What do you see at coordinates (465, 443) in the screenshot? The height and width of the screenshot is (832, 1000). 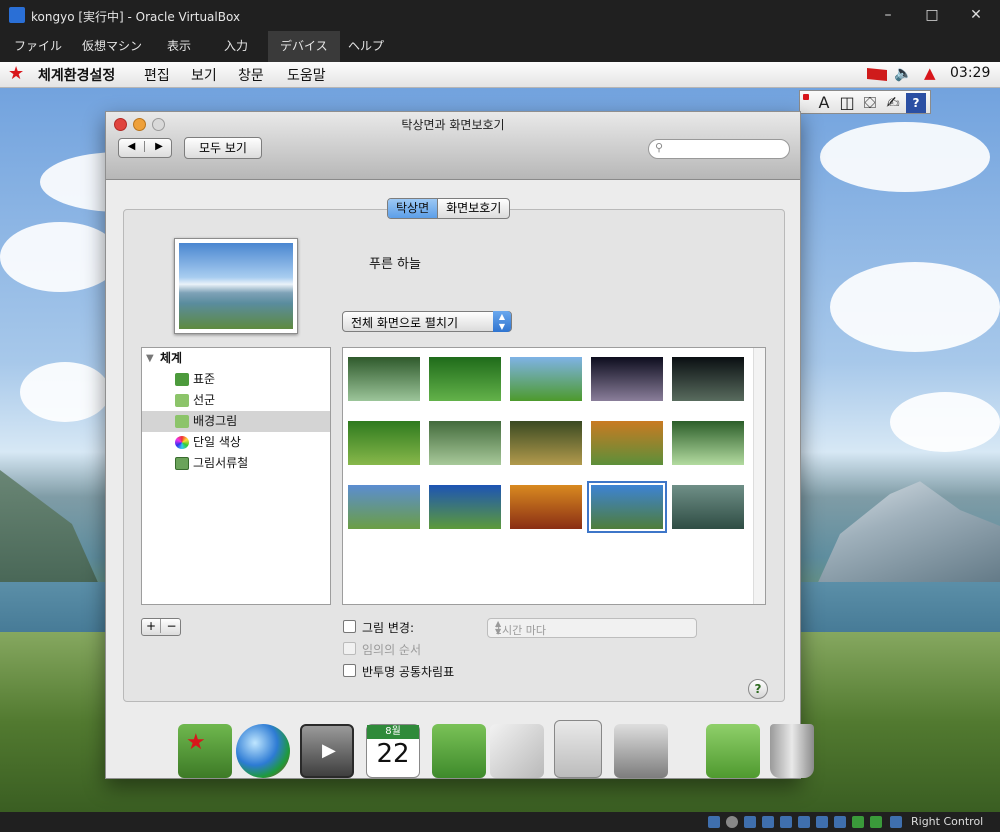 I see `wallpaper-thumbnail-bamboo` at bounding box center [465, 443].